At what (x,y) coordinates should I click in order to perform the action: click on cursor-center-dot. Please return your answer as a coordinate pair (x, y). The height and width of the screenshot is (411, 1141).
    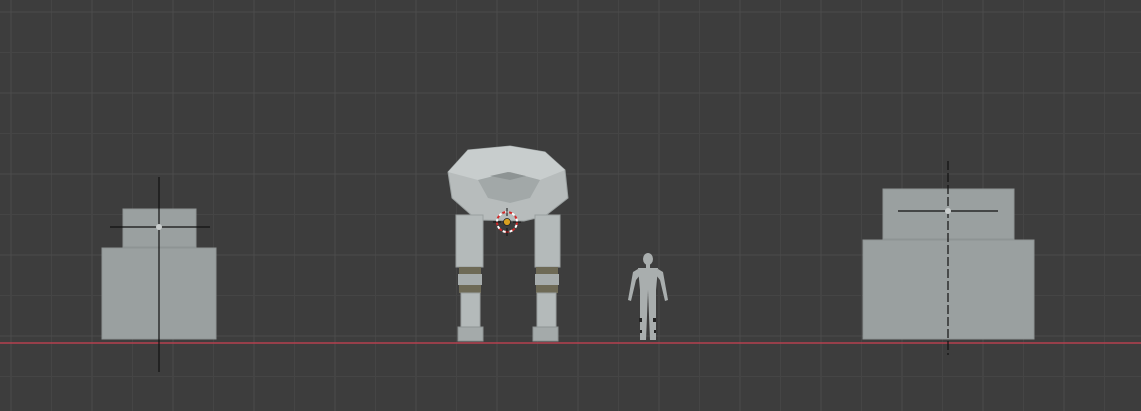
    Looking at the image, I should click on (507, 222).